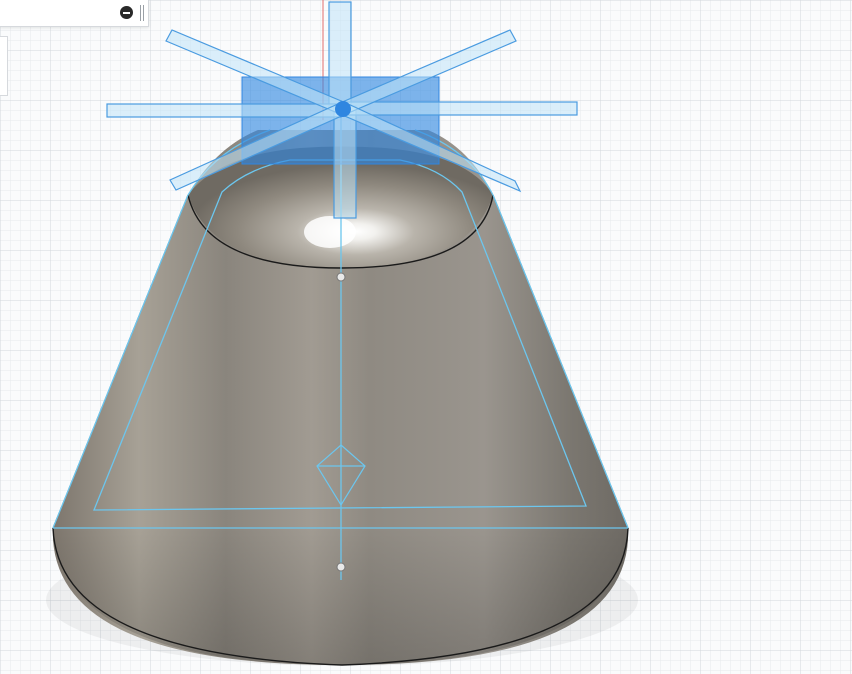  What do you see at coordinates (4, 66) in the screenshot?
I see `side-panel-edge` at bounding box center [4, 66].